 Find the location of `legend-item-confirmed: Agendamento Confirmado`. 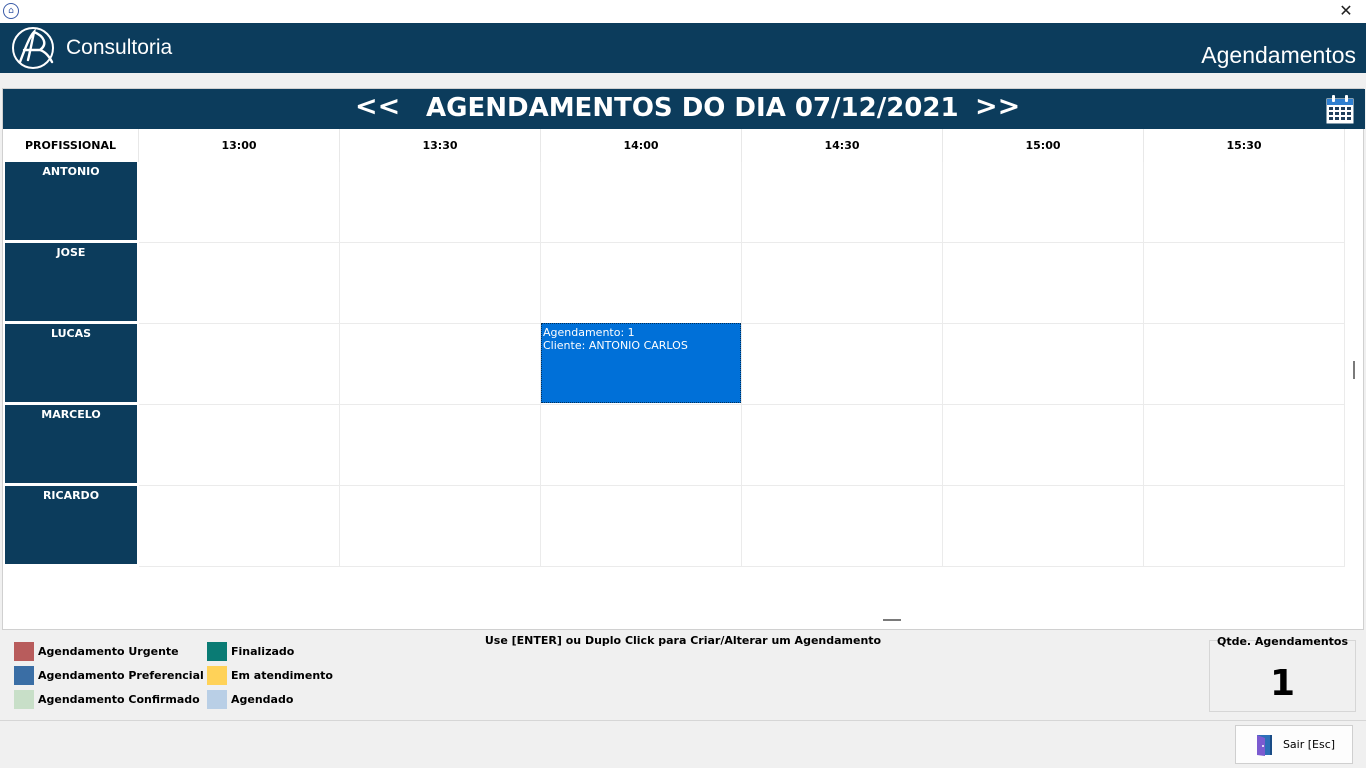

legend-item-confirmed: Agendamento Confirmado is located at coordinates (107, 699).